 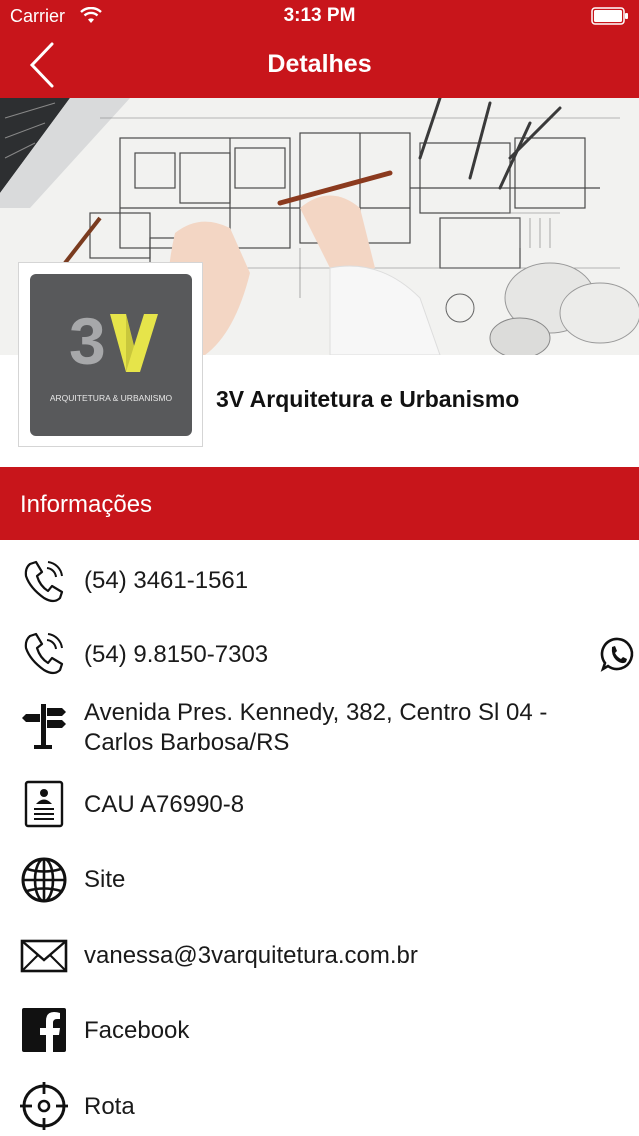 I want to click on logo-subtitle: ARQUITETURA & URBANISMO, so click(x=111, y=398).